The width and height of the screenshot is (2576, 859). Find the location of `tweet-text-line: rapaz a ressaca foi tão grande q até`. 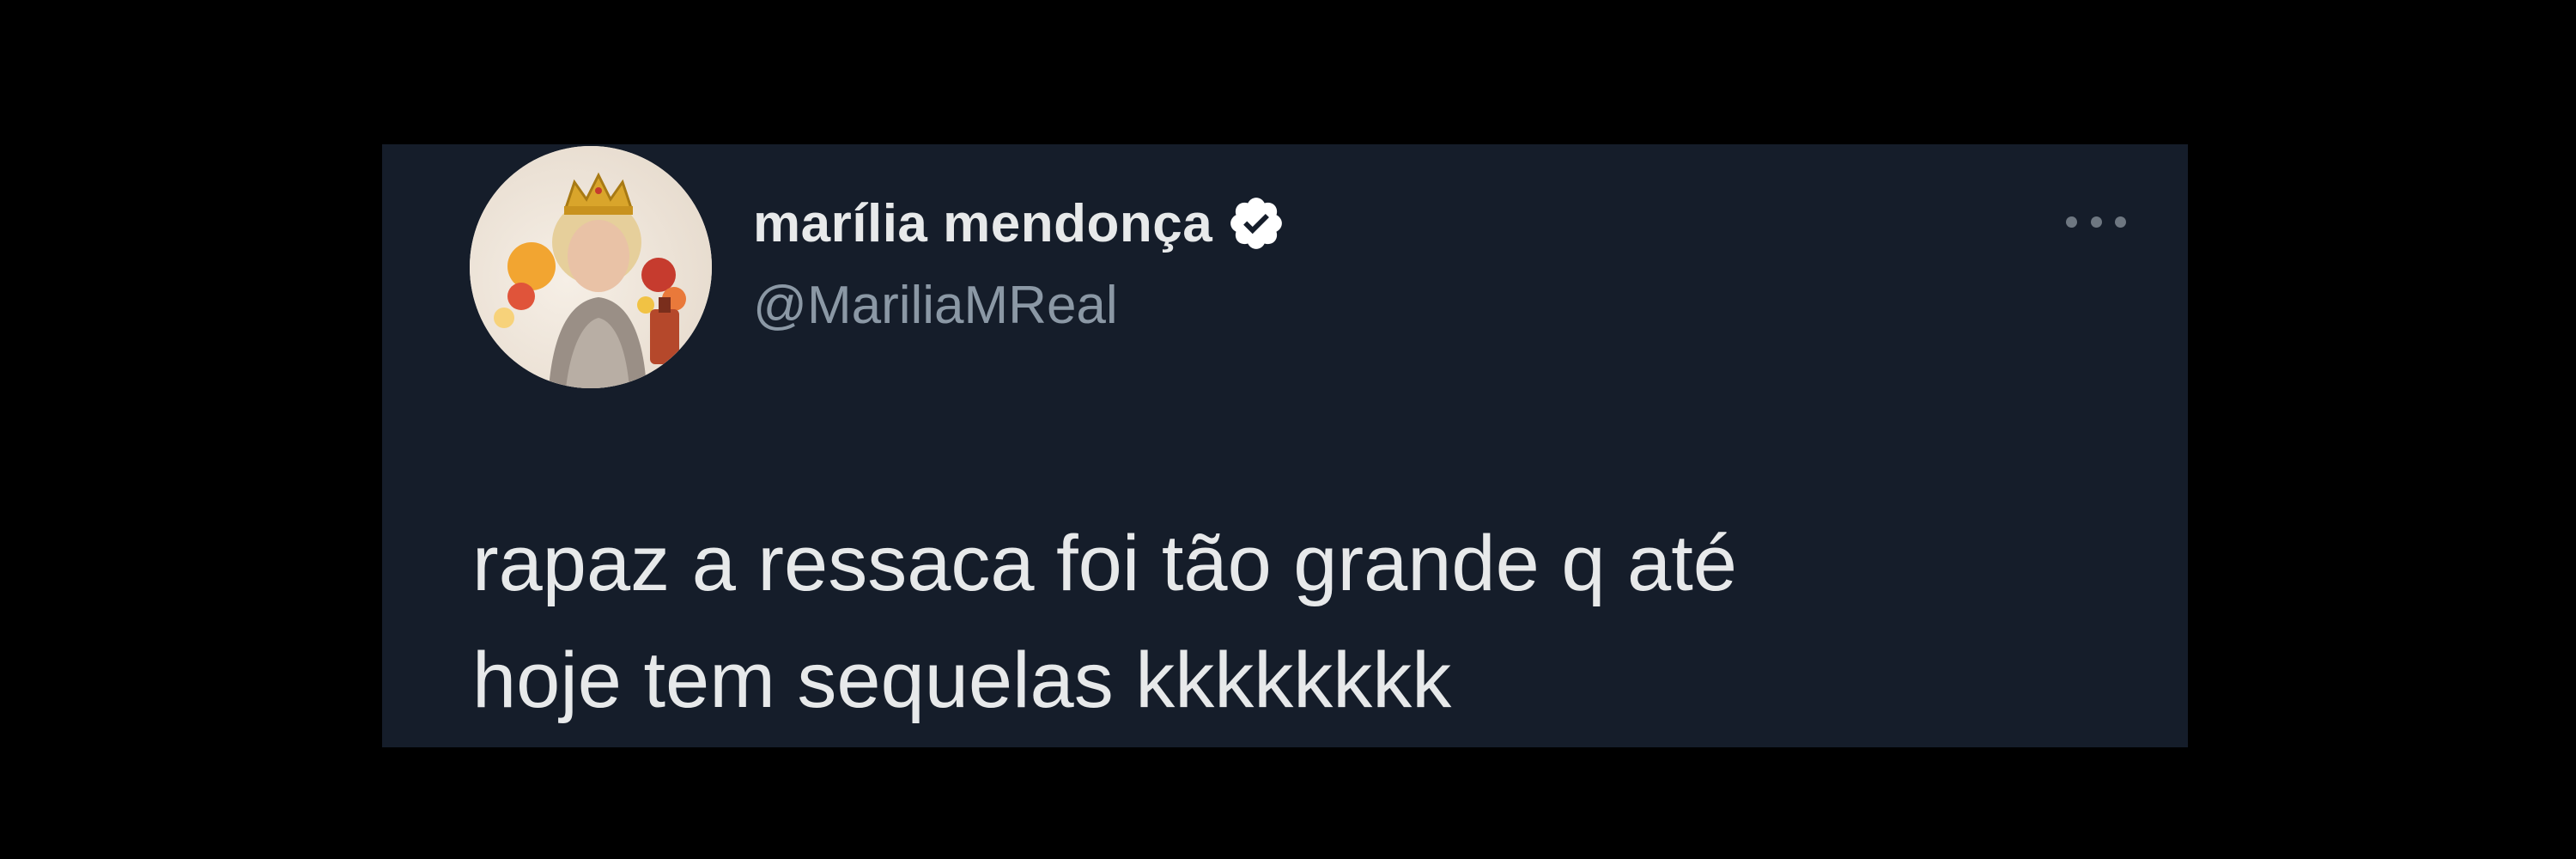

tweet-text-line: rapaz a ressaca foi tão grande q até is located at coordinates (1104, 564).